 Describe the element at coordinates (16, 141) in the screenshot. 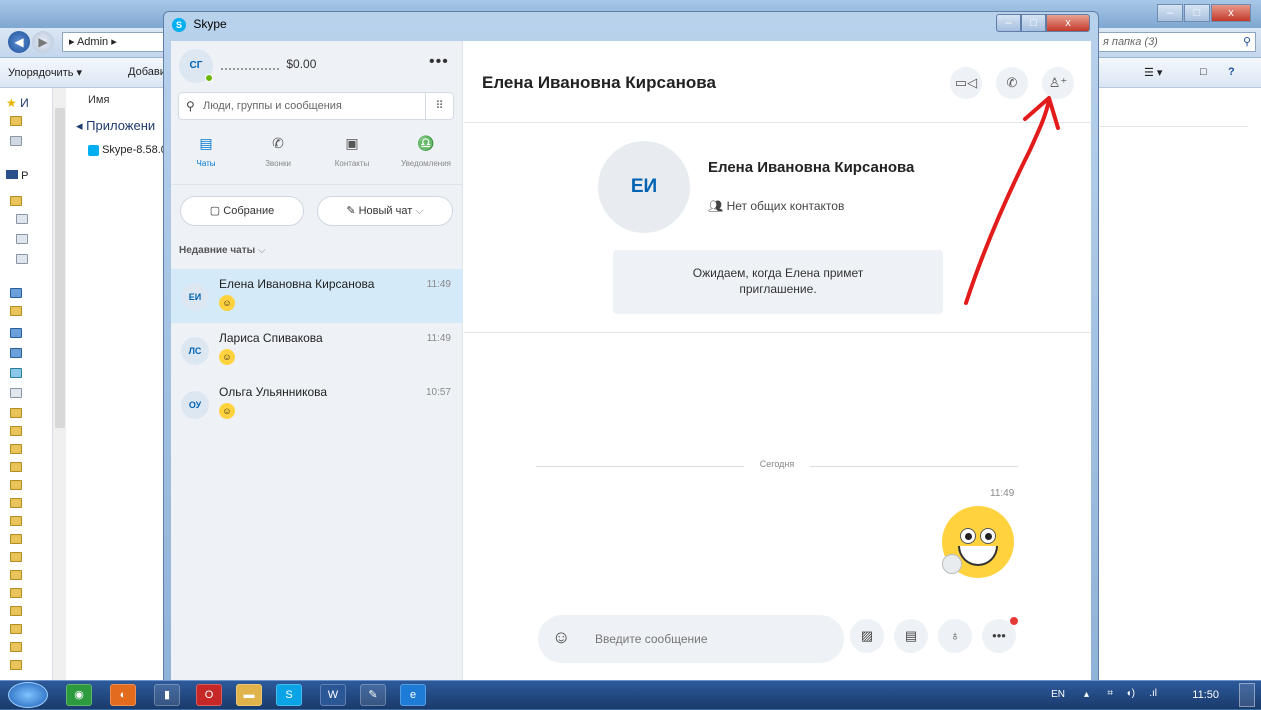

I see `drive-icon` at that location.